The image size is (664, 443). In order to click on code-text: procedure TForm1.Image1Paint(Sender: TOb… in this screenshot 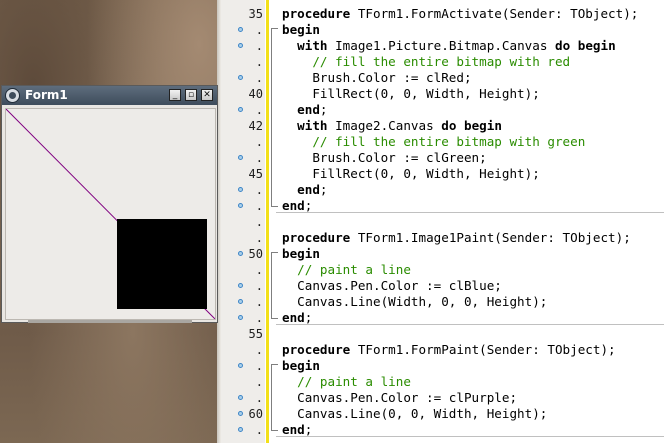, I will do `click(456, 238)`.